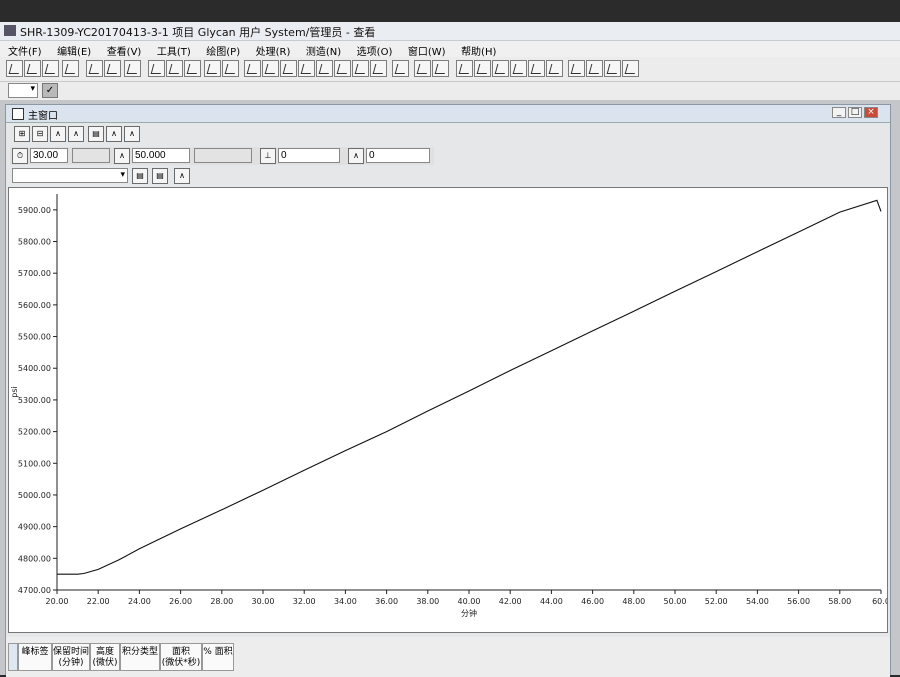 This screenshot has height=677, width=900. What do you see at coordinates (25, 50) in the screenshot?
I see `menu-file: 文件(F)` at bounding box center [25, 50].